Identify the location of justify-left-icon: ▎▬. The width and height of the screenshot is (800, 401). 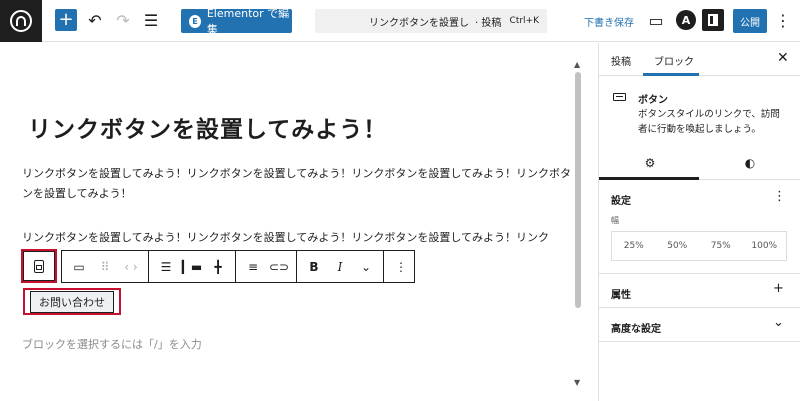
(192, 267).